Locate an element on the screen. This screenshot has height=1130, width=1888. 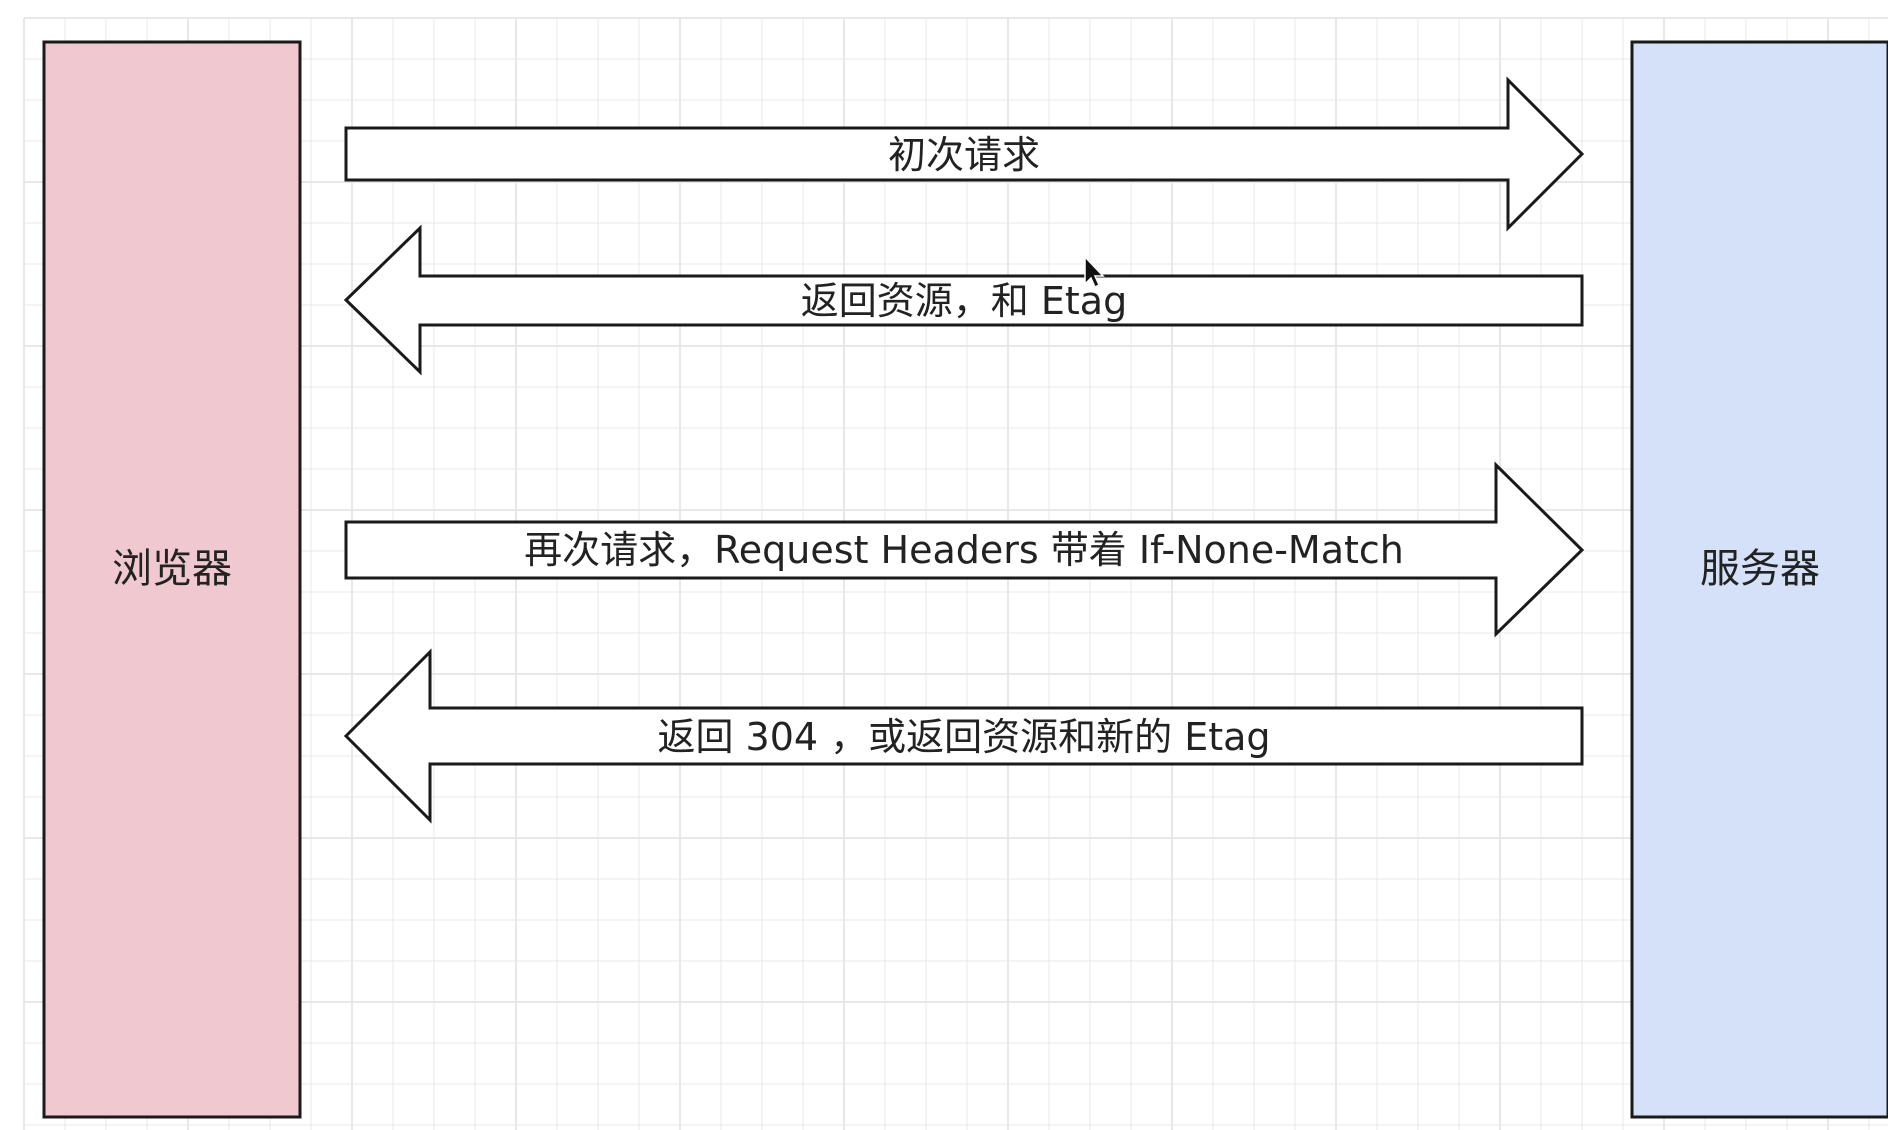
server-node-label: 服务器 is located at coordinates (1760, 569).